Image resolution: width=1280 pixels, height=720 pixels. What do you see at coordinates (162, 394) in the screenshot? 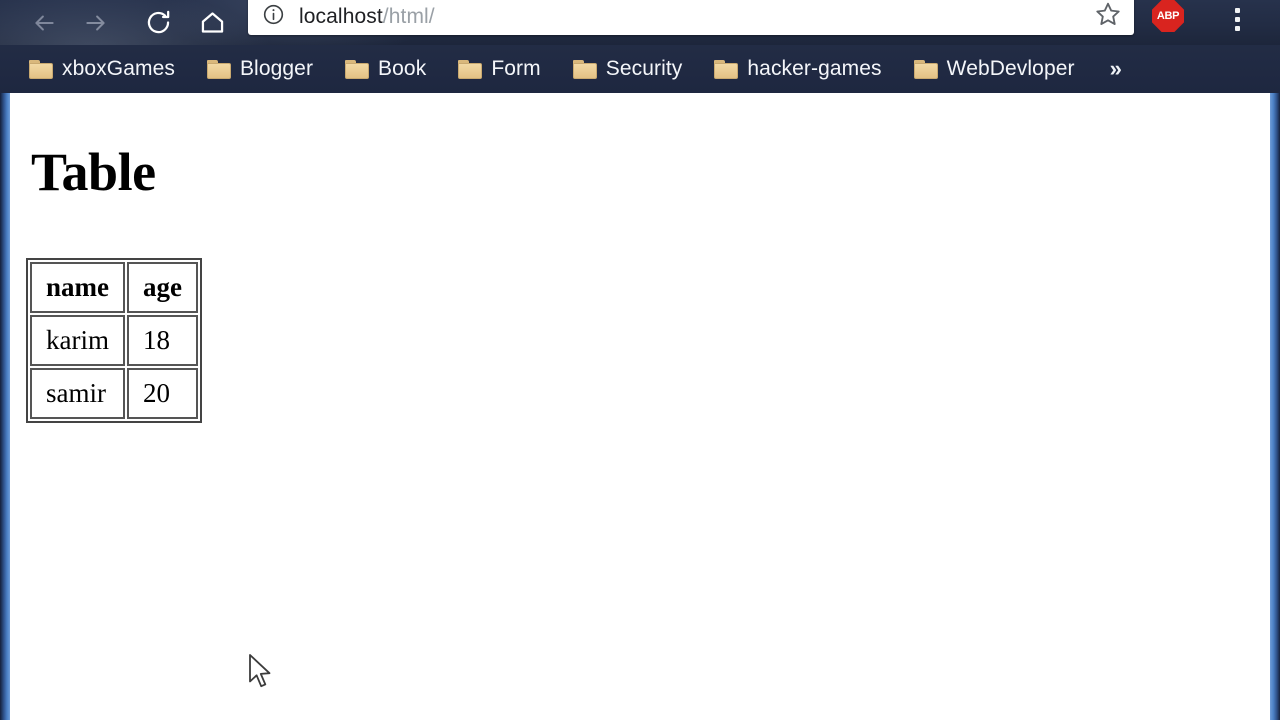
I see `cell-age: 20` at bounding box center [162, 394].